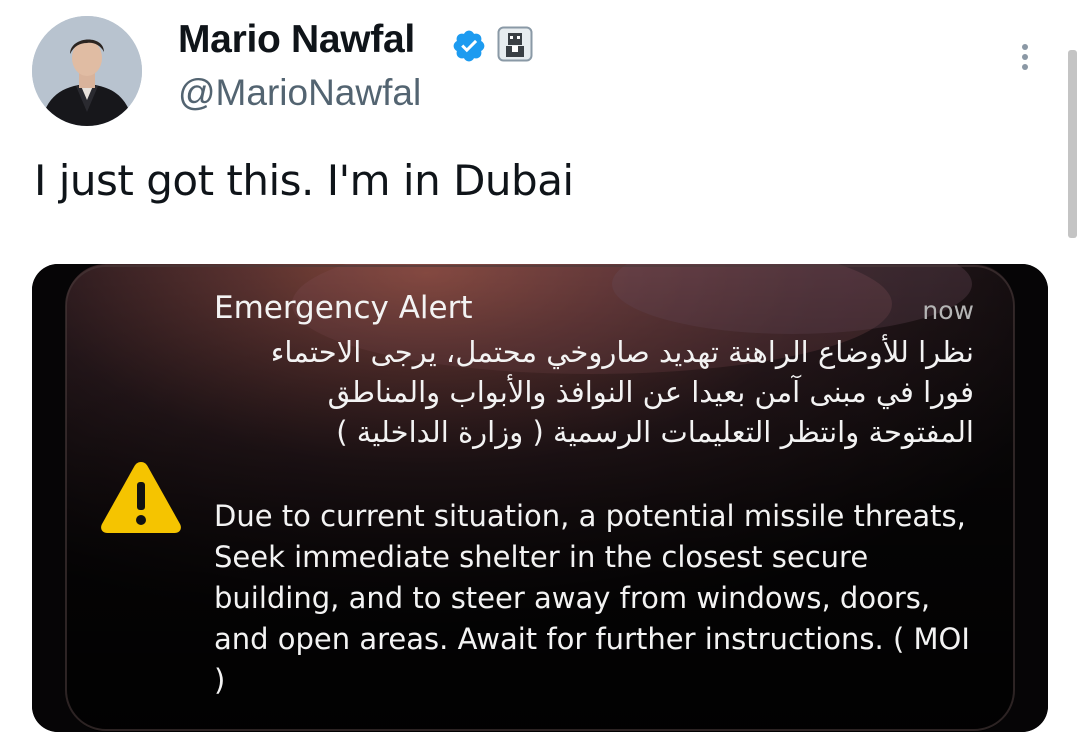 The width and height of the screenshot is (1080, 748). Describe the element at coordinates (343, 308) in the screenshot. I see `alert-title: Emergency Alert` at that location.